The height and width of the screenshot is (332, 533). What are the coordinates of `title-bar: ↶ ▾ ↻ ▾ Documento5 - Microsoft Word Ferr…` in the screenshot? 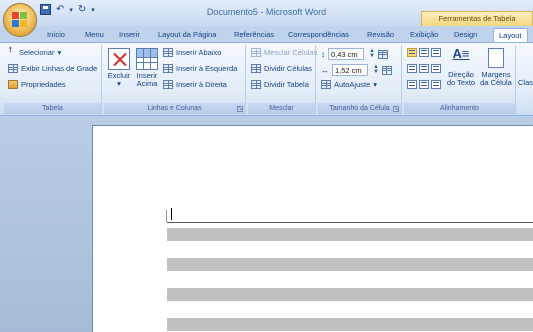 It's located at (266, 13).